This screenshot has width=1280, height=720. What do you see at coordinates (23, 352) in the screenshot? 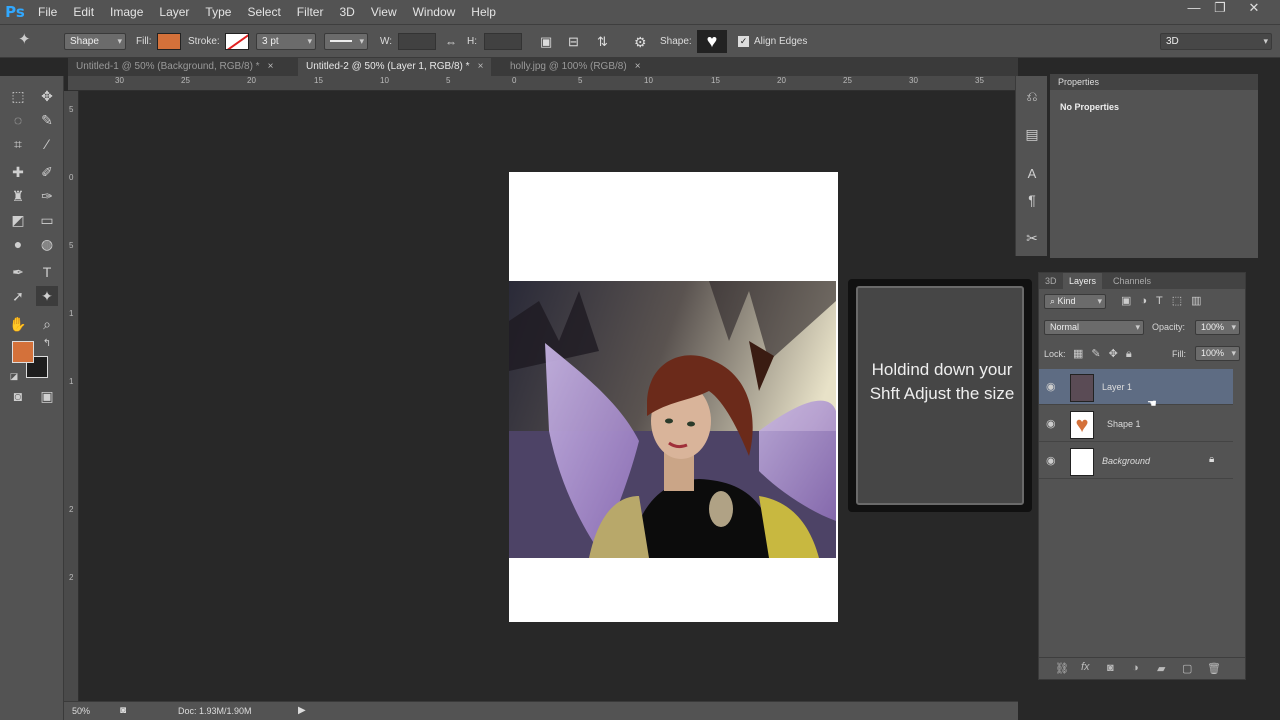
I see `foreground-color-swatch` at bounding box center [23, 352].